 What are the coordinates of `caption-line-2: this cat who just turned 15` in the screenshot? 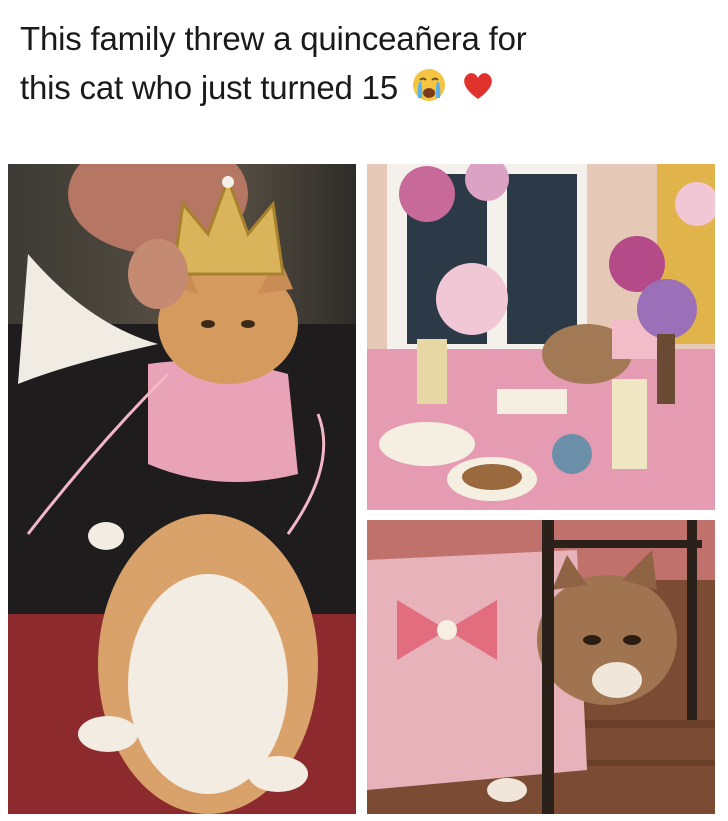 It's located at (365, 87).